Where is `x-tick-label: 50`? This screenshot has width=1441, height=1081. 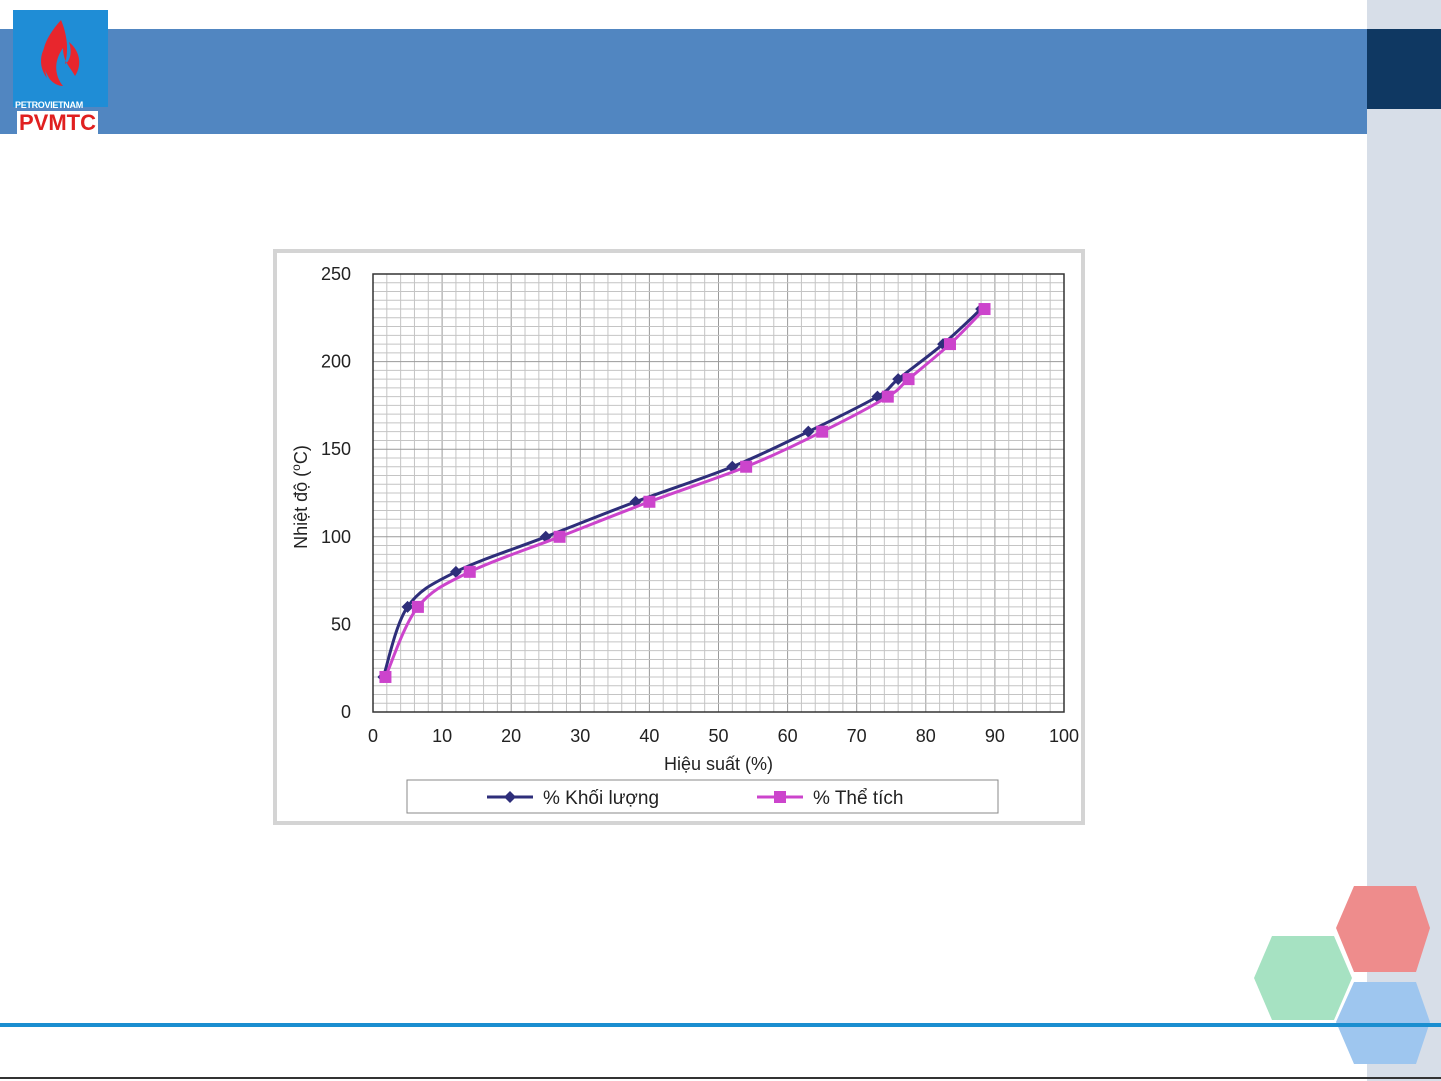 x-tick-label: 50 is located at coordinates (718, 736).